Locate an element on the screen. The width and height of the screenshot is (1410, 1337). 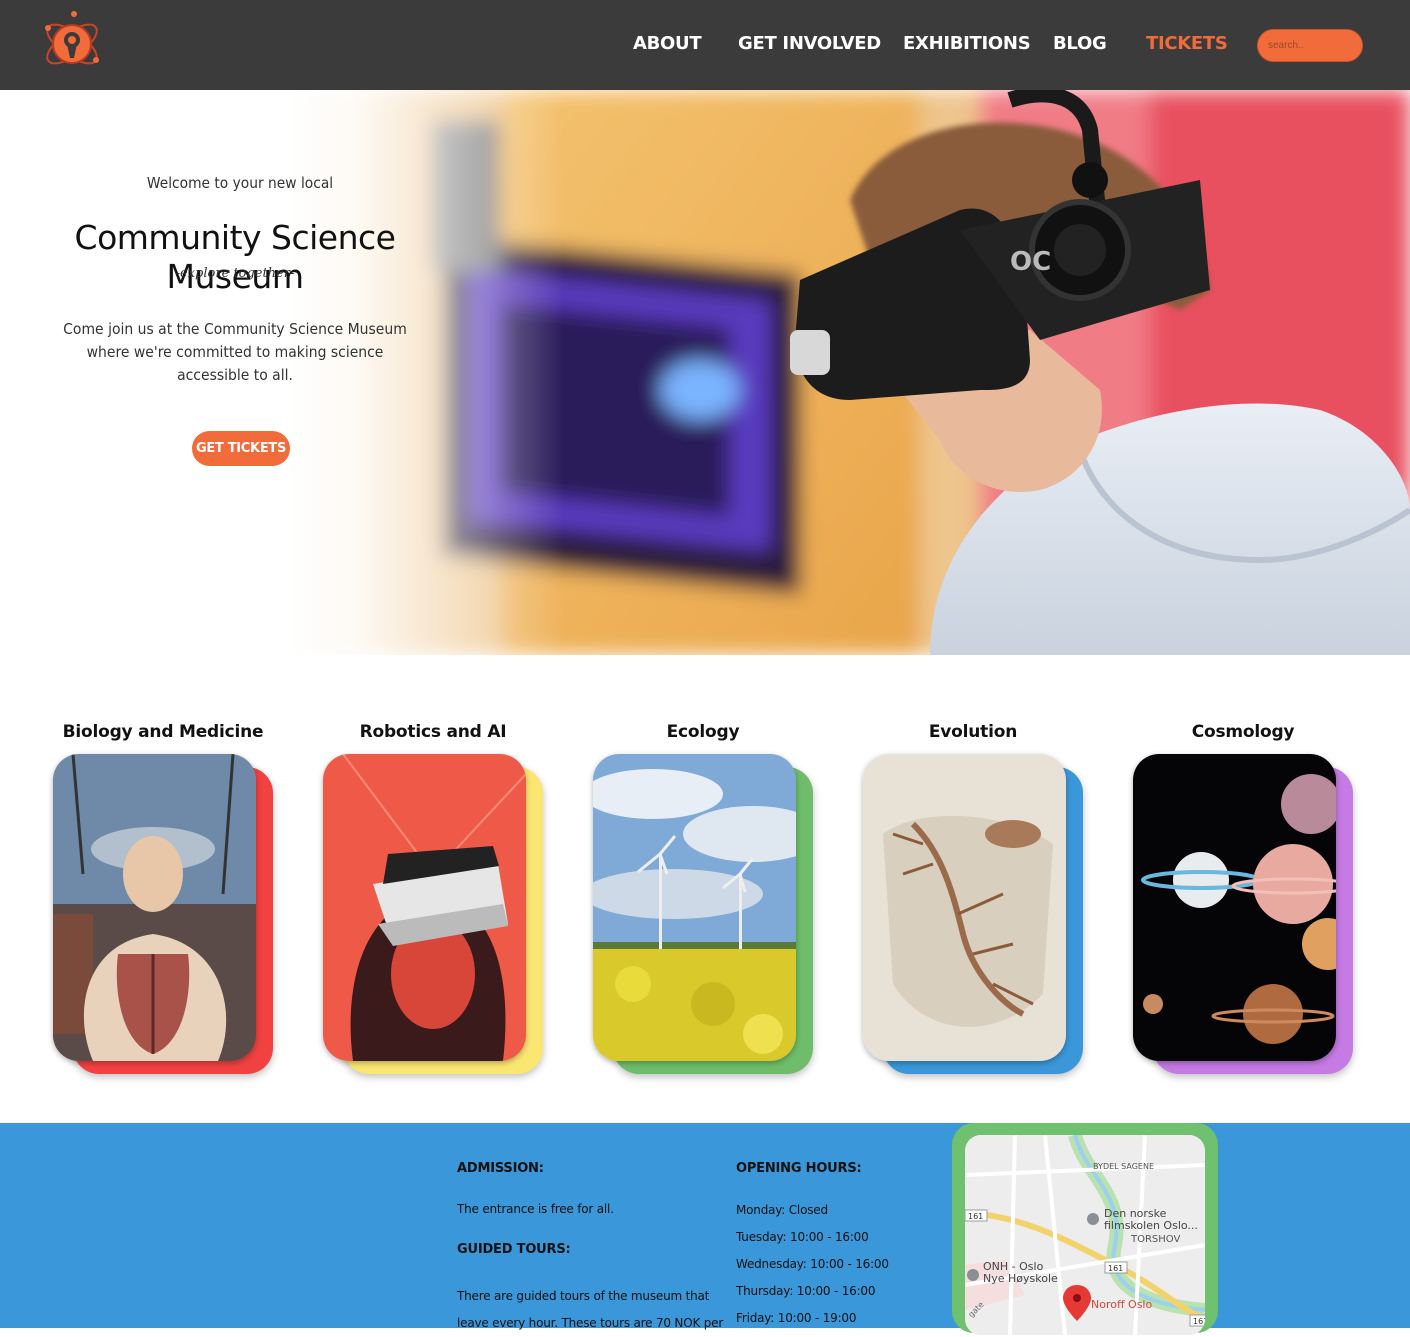
hero-museum-title: Community Science Museum is located at coordinates (235, 257).